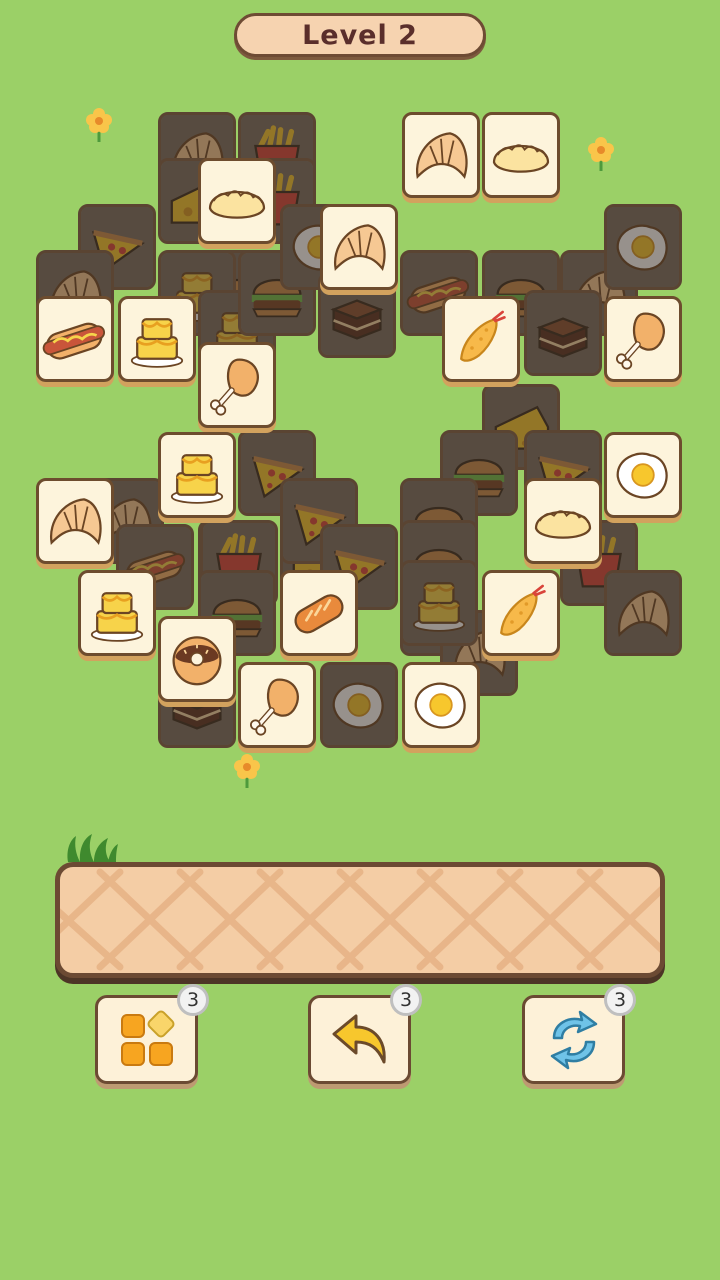 The width and height of the screenshot is (720, 1280). What do you see at coordinates (359, 1038) in the screenshot?
I see `undo-arrow-icon` at bounding box center [359, 1038].